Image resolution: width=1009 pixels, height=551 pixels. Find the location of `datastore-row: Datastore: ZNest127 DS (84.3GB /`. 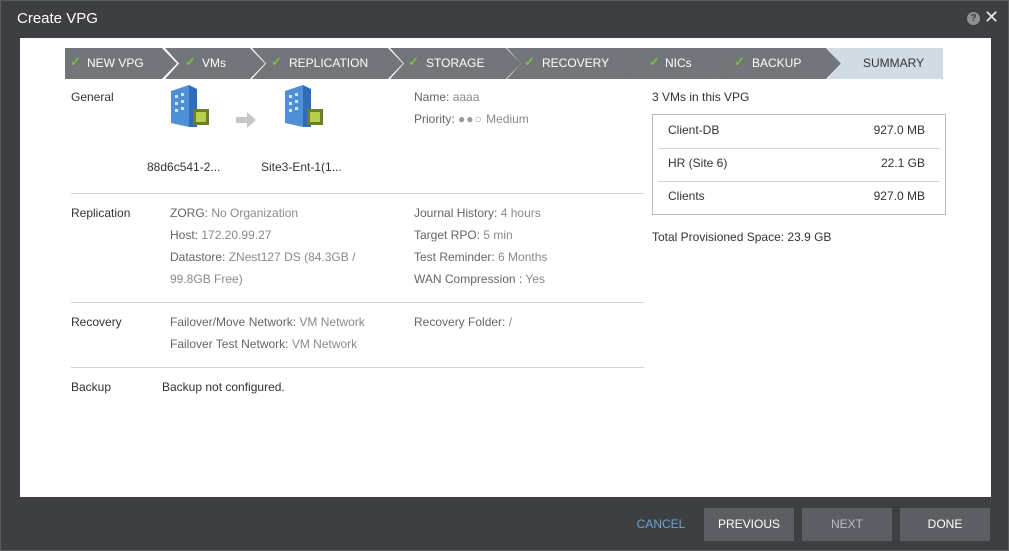

datastore-row: Datastore: ZNest127 DS (84.3GB / is located at coordinates (263, 257).